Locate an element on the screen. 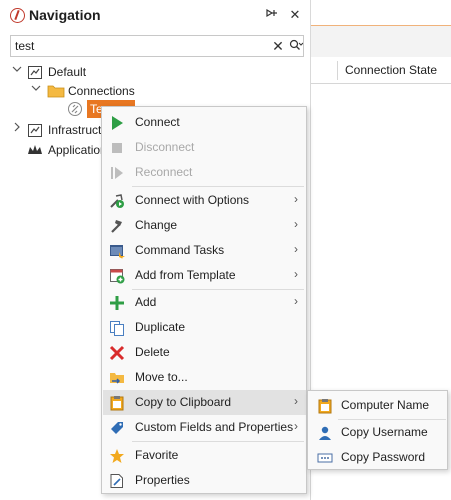 The image size is (451, 500). menu-item-label: Add from Template is located at coordinates (185, 275).